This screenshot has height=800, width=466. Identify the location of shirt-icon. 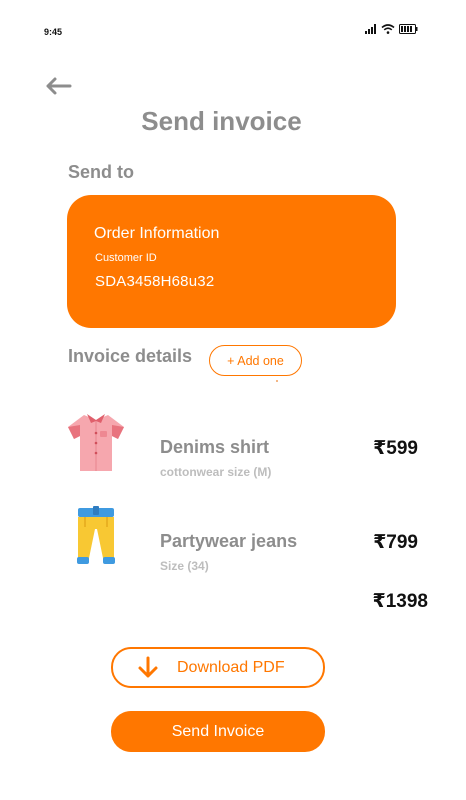
(96, 442).